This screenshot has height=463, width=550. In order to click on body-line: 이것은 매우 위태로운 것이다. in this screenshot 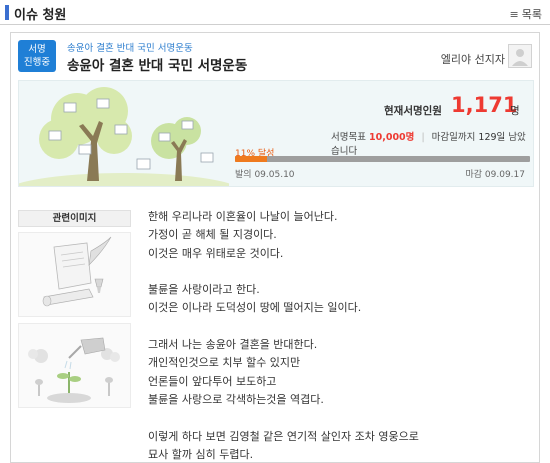, I will do `click(216, 253)`.